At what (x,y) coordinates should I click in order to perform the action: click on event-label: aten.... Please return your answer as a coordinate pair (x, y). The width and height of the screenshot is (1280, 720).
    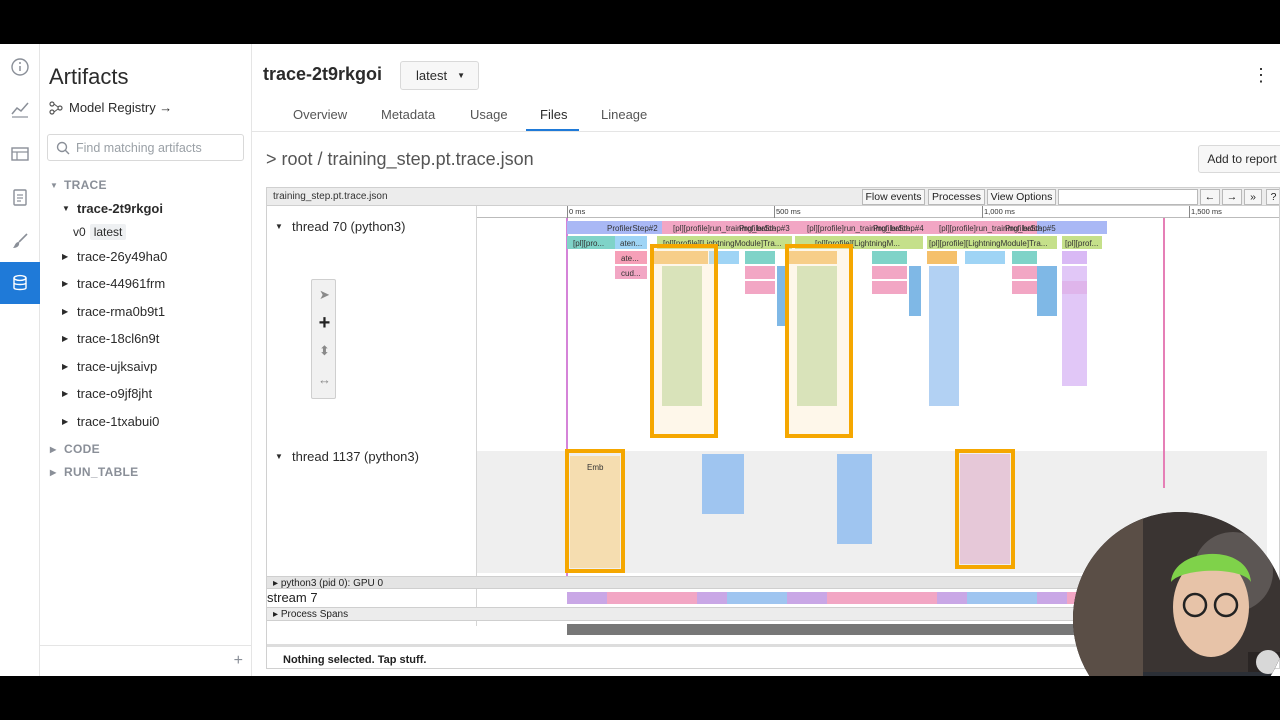
    Looking at the image, I should click on (631, 243).